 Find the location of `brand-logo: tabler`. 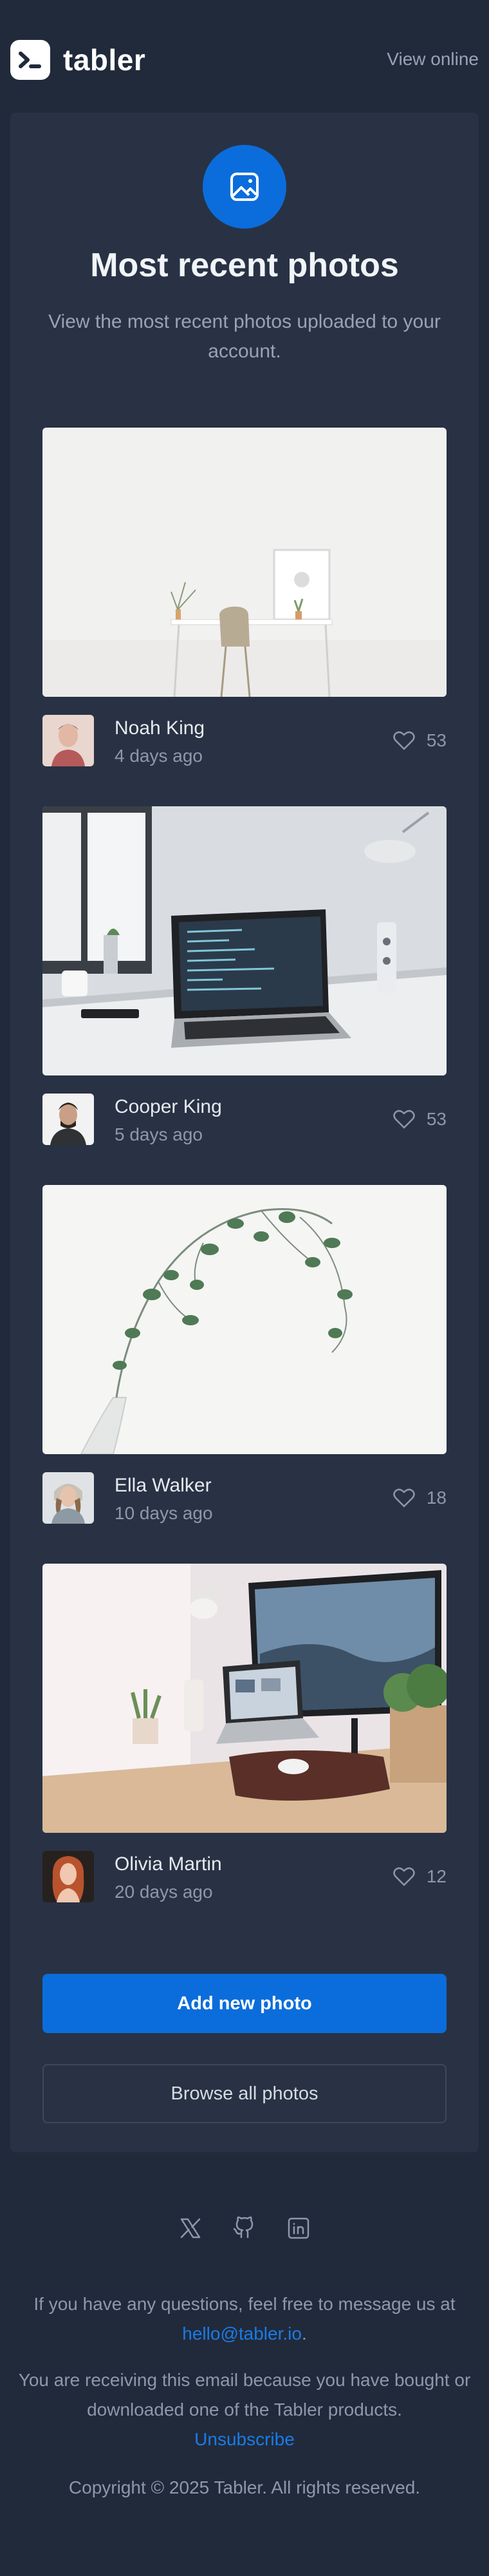

brand-logo: tabler is located at coordinates (77, 60).